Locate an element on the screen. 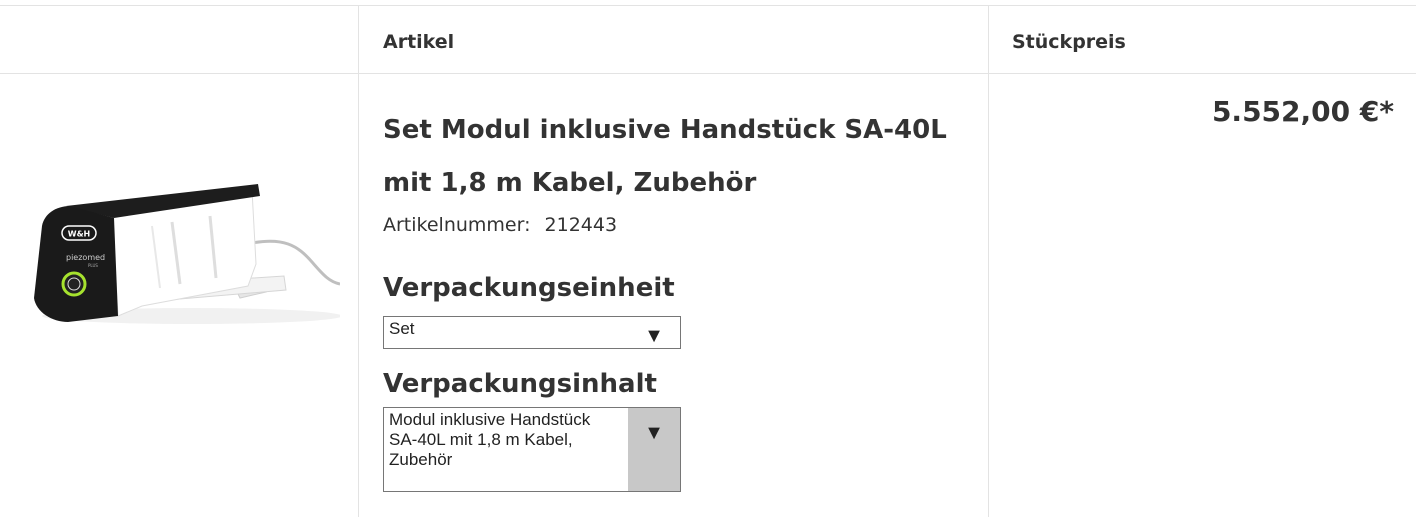  article-number: Artikelnummer: 212443 is located at coordinates (500, 225).